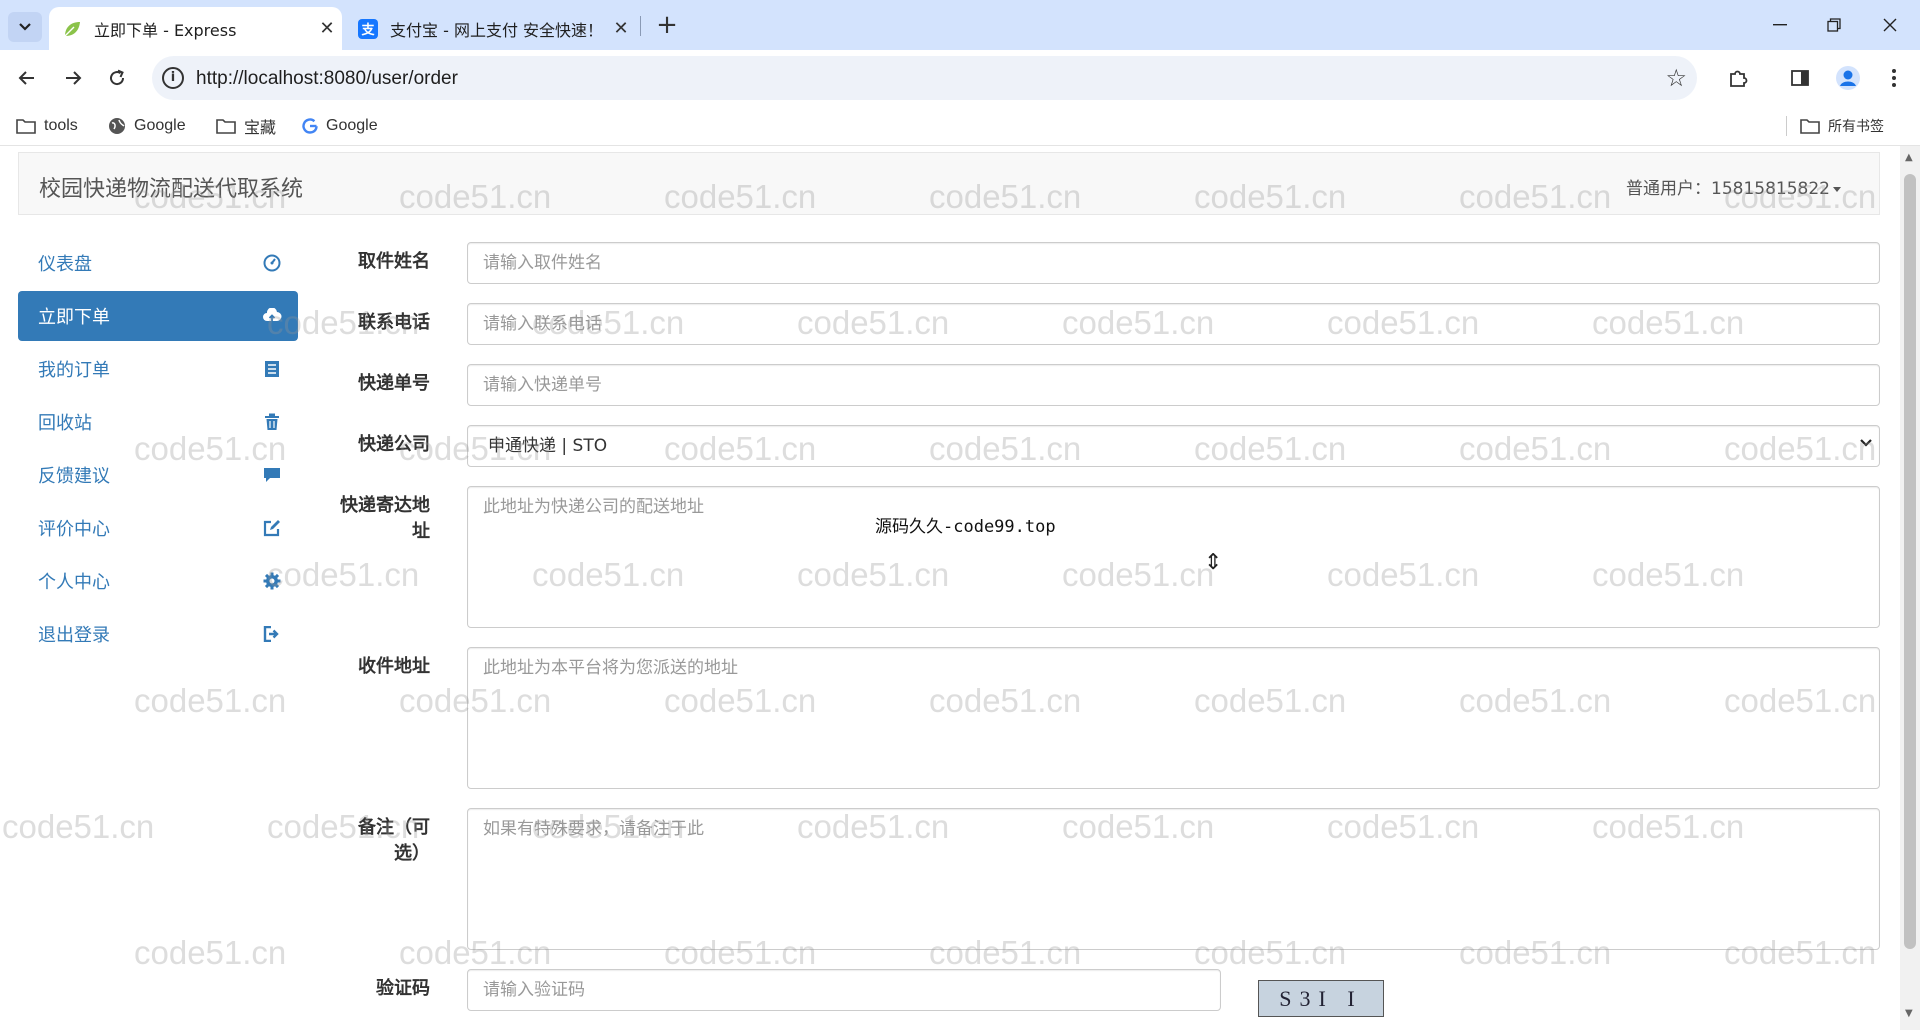 This screenshot has height=1030, width=1920. What do you see at coordinates (1856, 126) in the screenshot?
I see `all-bookmarks-label: 所有书签` at bounding box center [1856, 126].